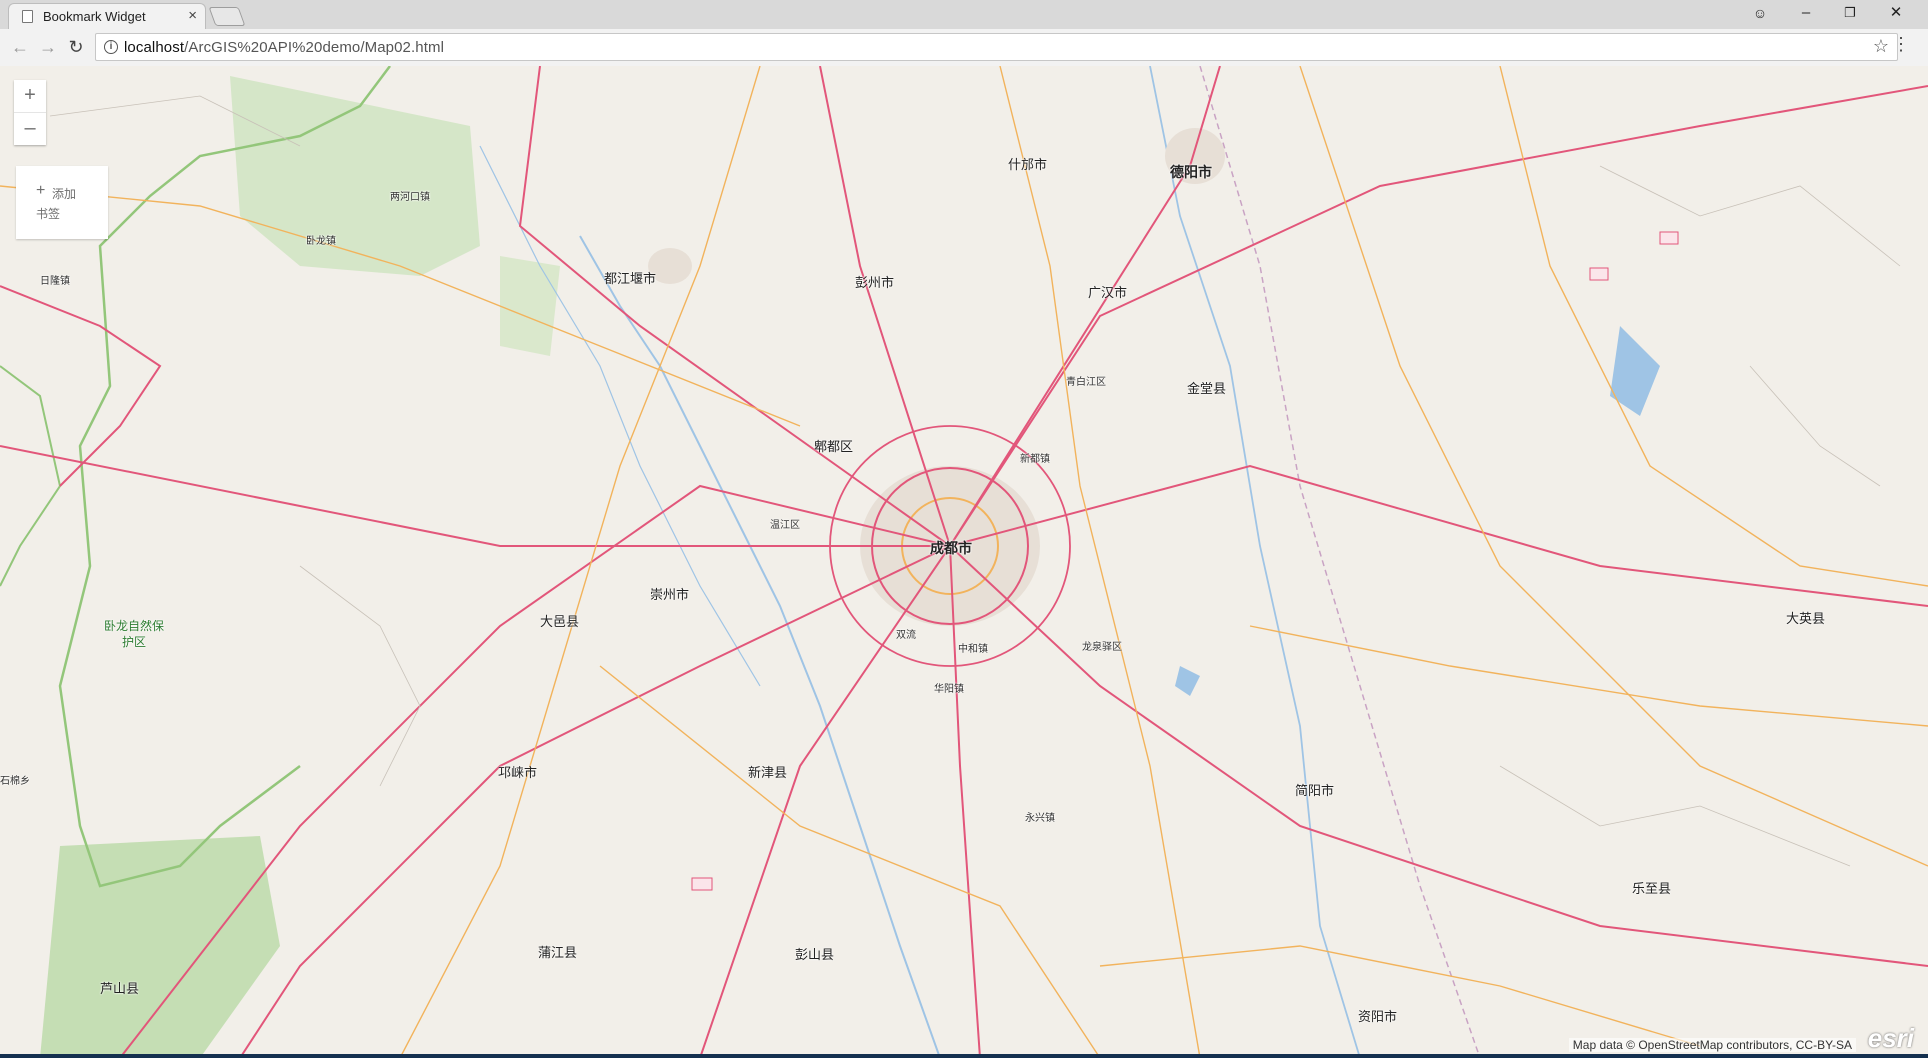 The height and width of the screenshot is (1058, 1928). Describe the element at coordinates (227, 16) in the screenshot. I see `new-tab-button` at that location.